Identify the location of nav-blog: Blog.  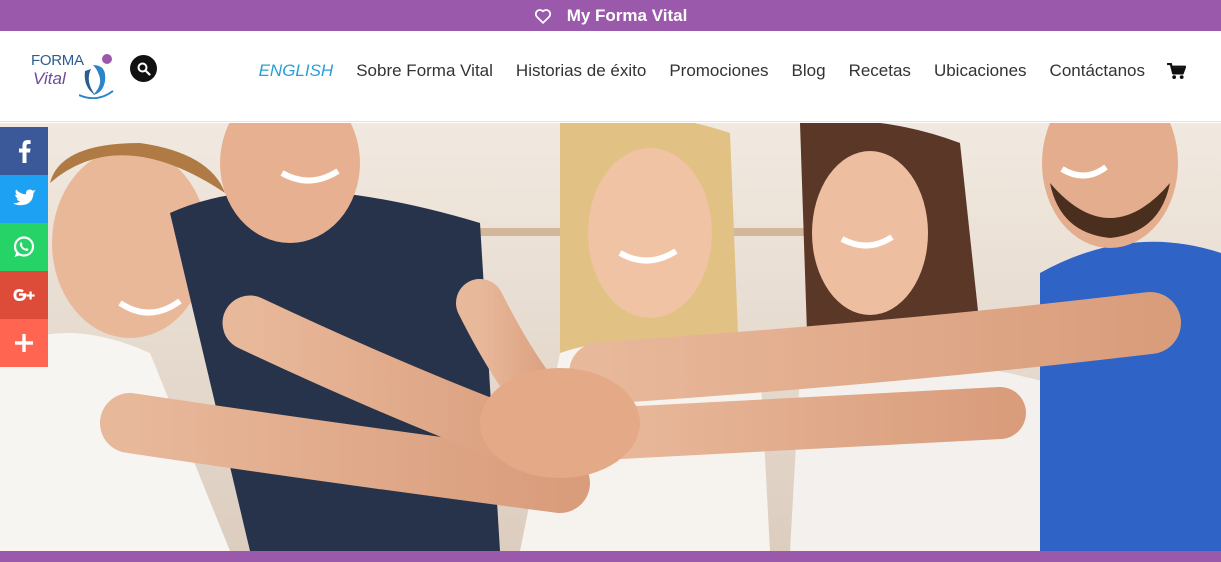
(809, 71).